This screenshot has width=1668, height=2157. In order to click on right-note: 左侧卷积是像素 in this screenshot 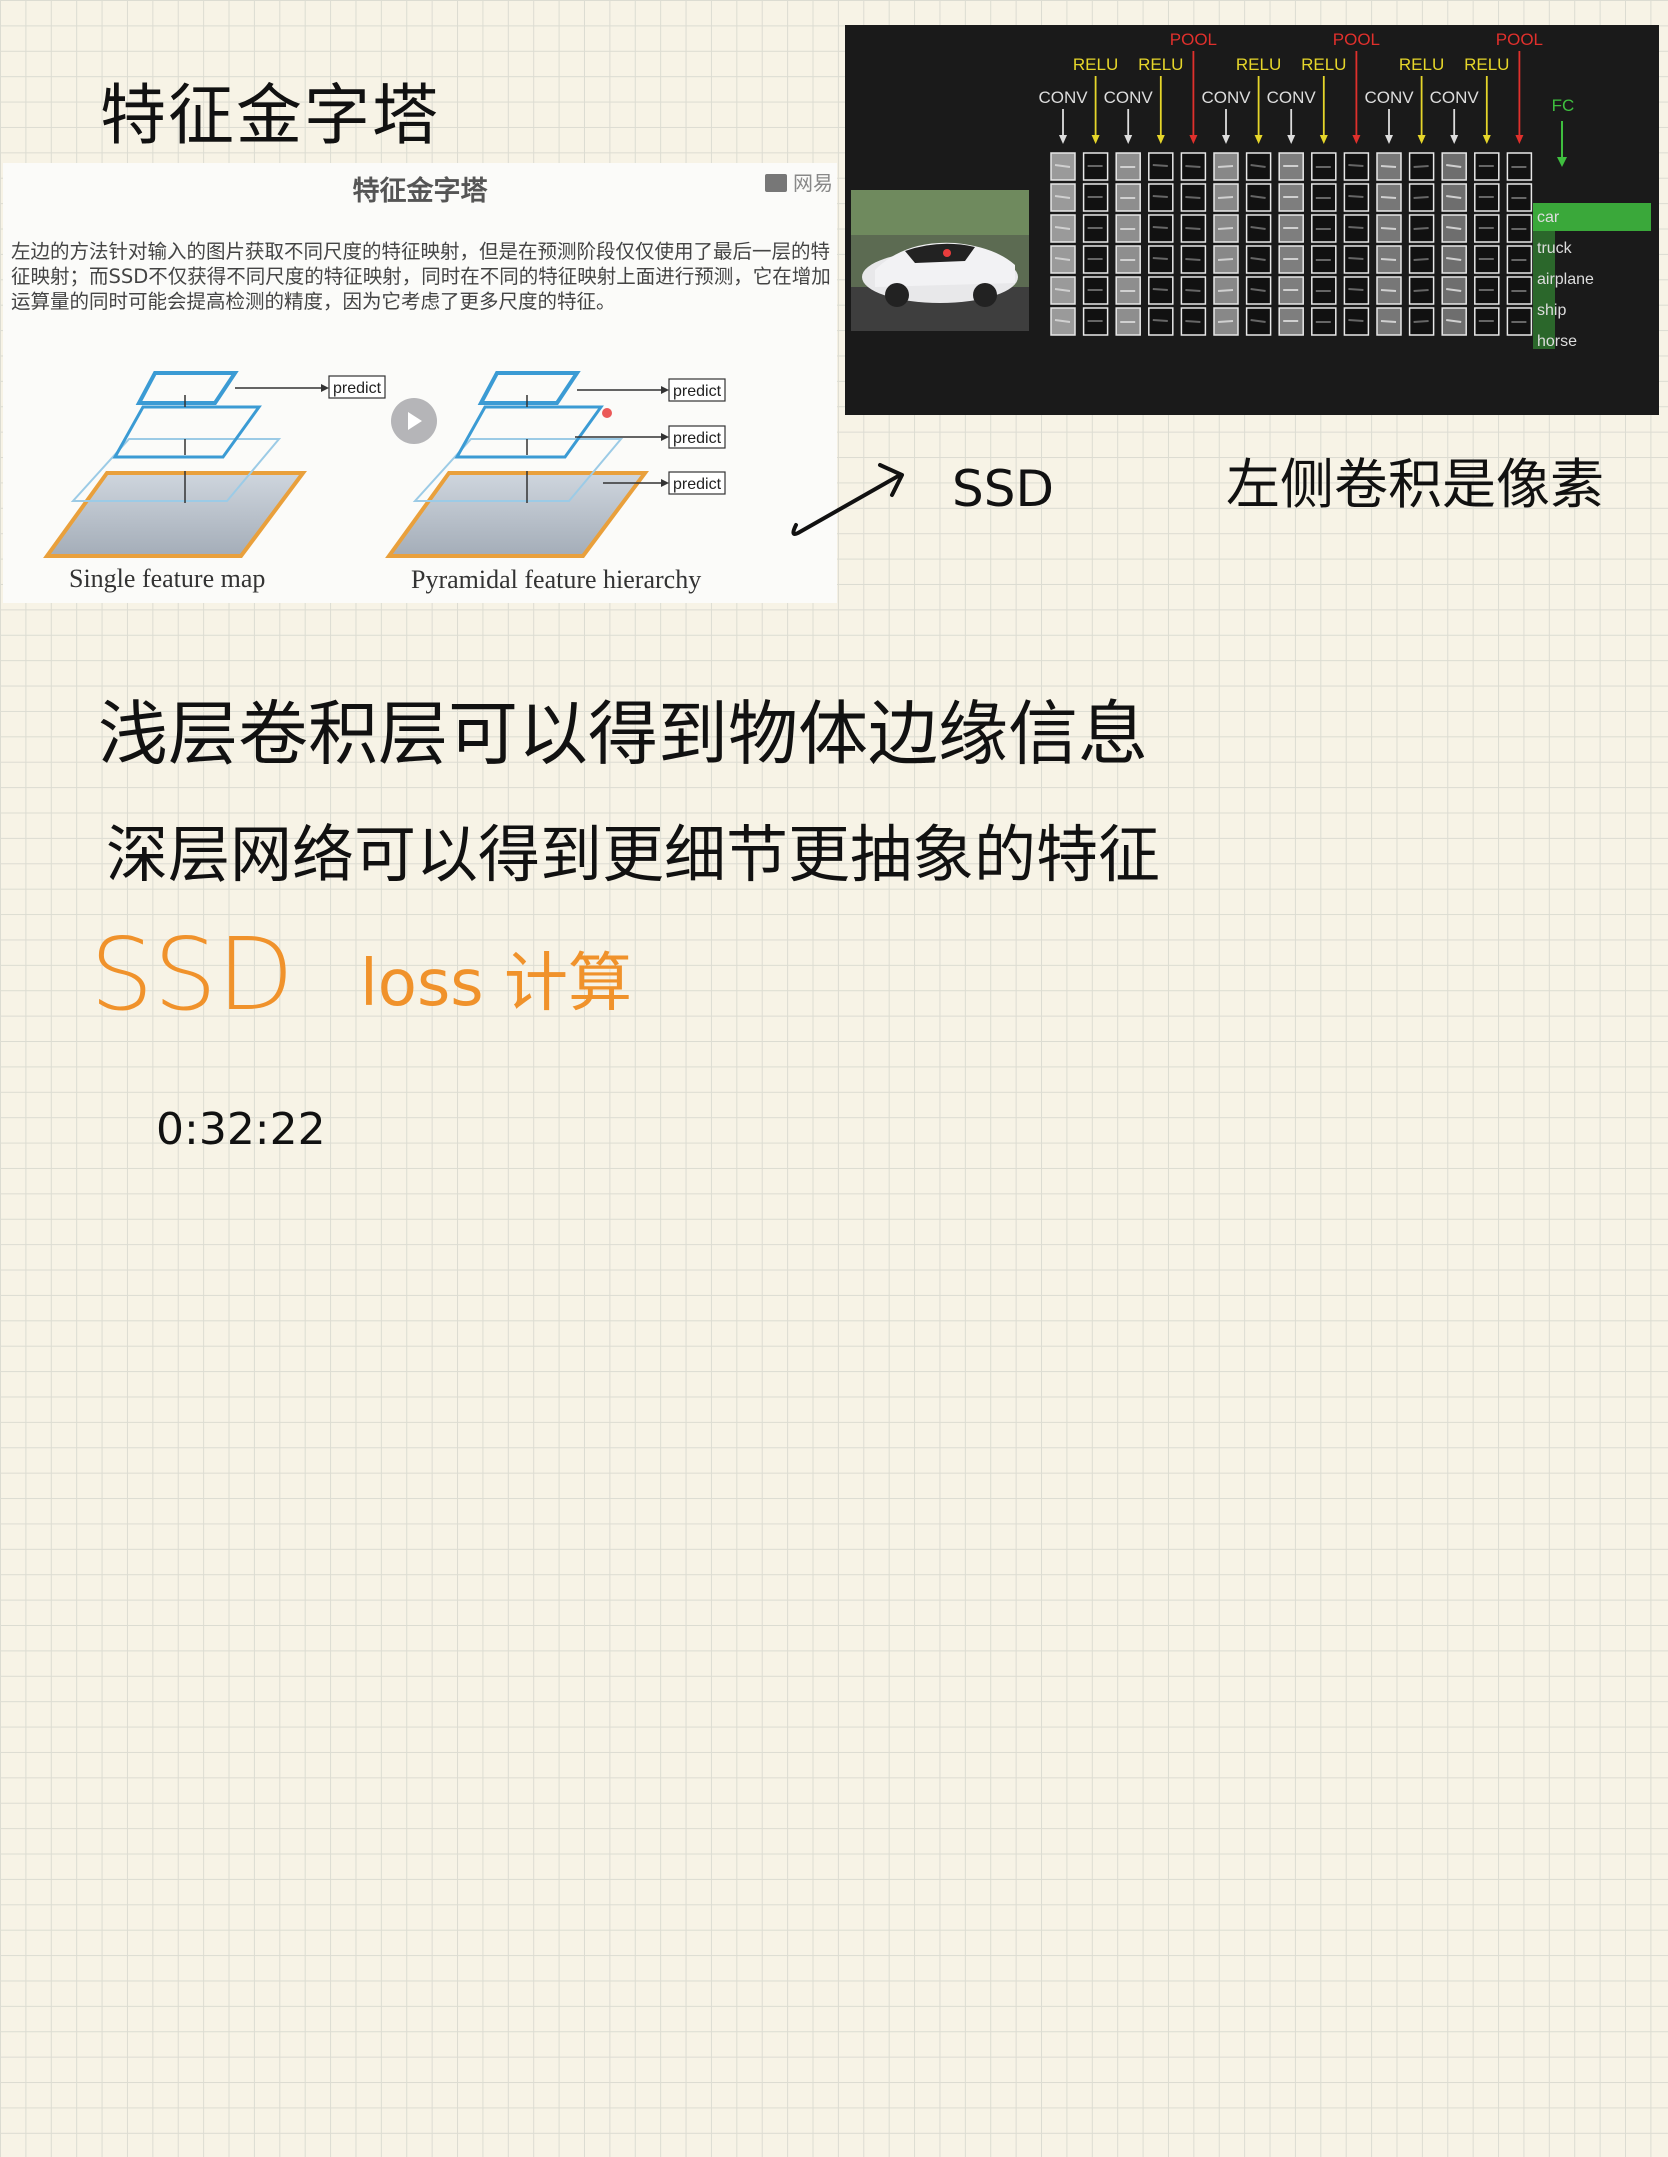, I will do `click(1415, 484)`.